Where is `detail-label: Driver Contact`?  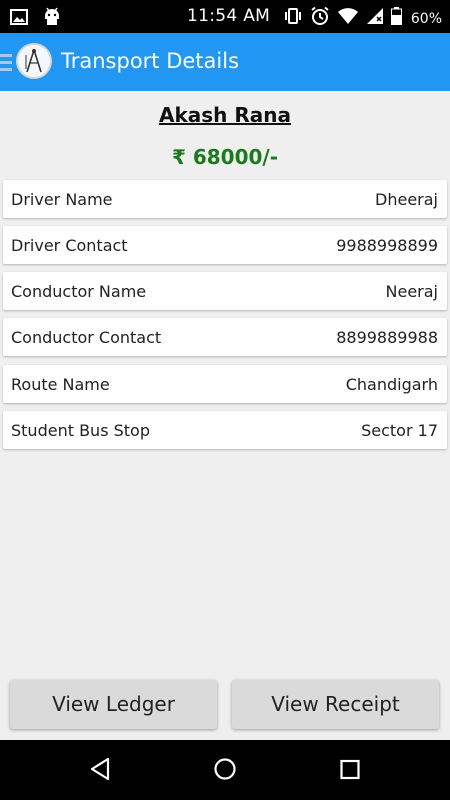 detail-label: Driver Contact is located at coordinates (69, 245).